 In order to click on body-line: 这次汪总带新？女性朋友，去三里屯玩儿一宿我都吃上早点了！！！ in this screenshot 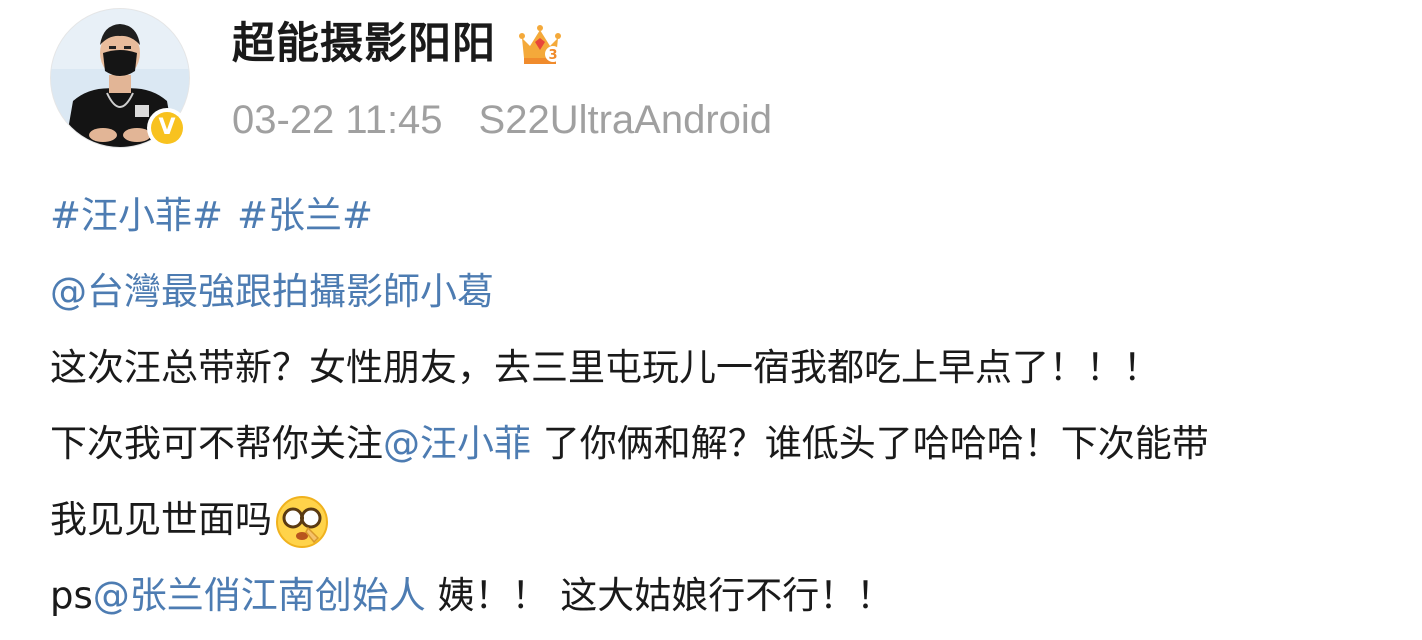, I will do `click(720, 374)`.